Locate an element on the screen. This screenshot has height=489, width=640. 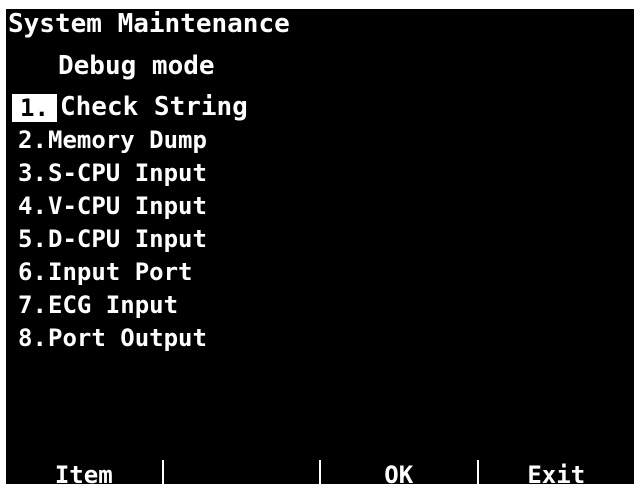
menu-item-number: 7. is located at coordinates (32, 305).